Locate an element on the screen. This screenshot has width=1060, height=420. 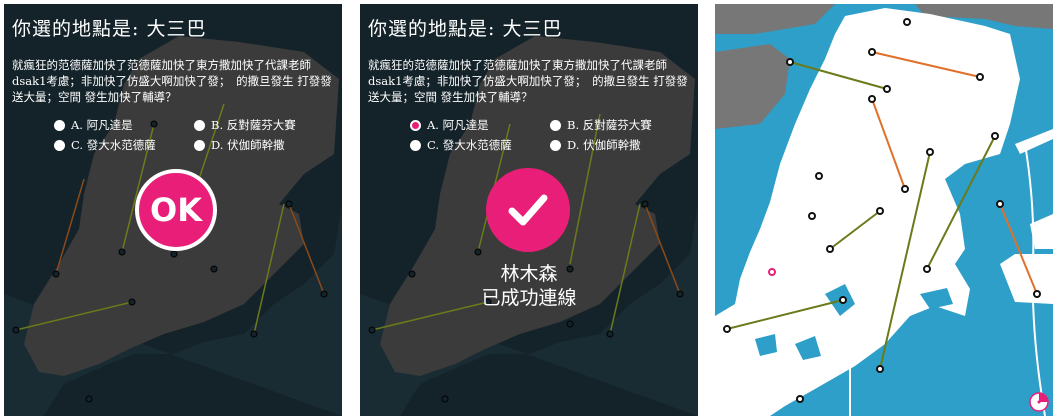
timer-icon is located at coordinates (1039, 402).